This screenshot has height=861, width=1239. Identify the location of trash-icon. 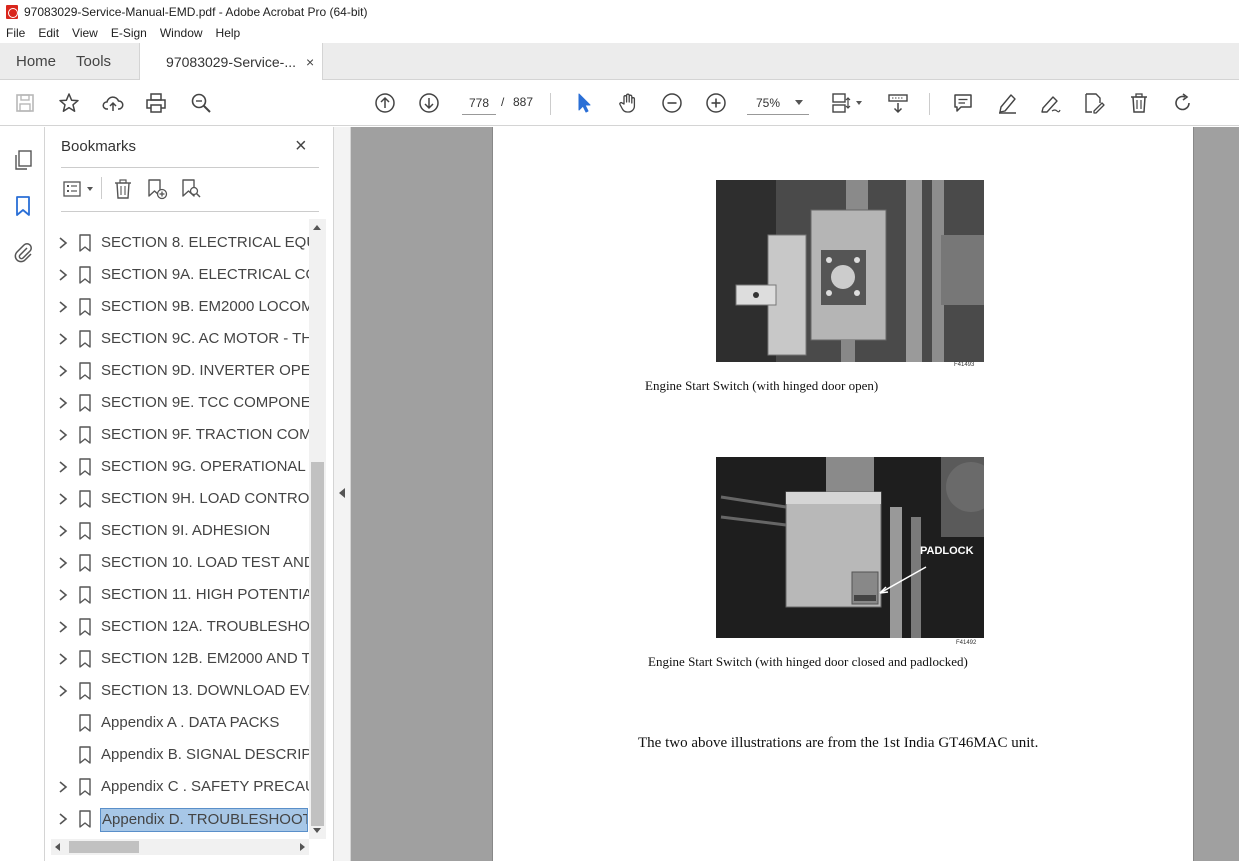
(1139, 103).